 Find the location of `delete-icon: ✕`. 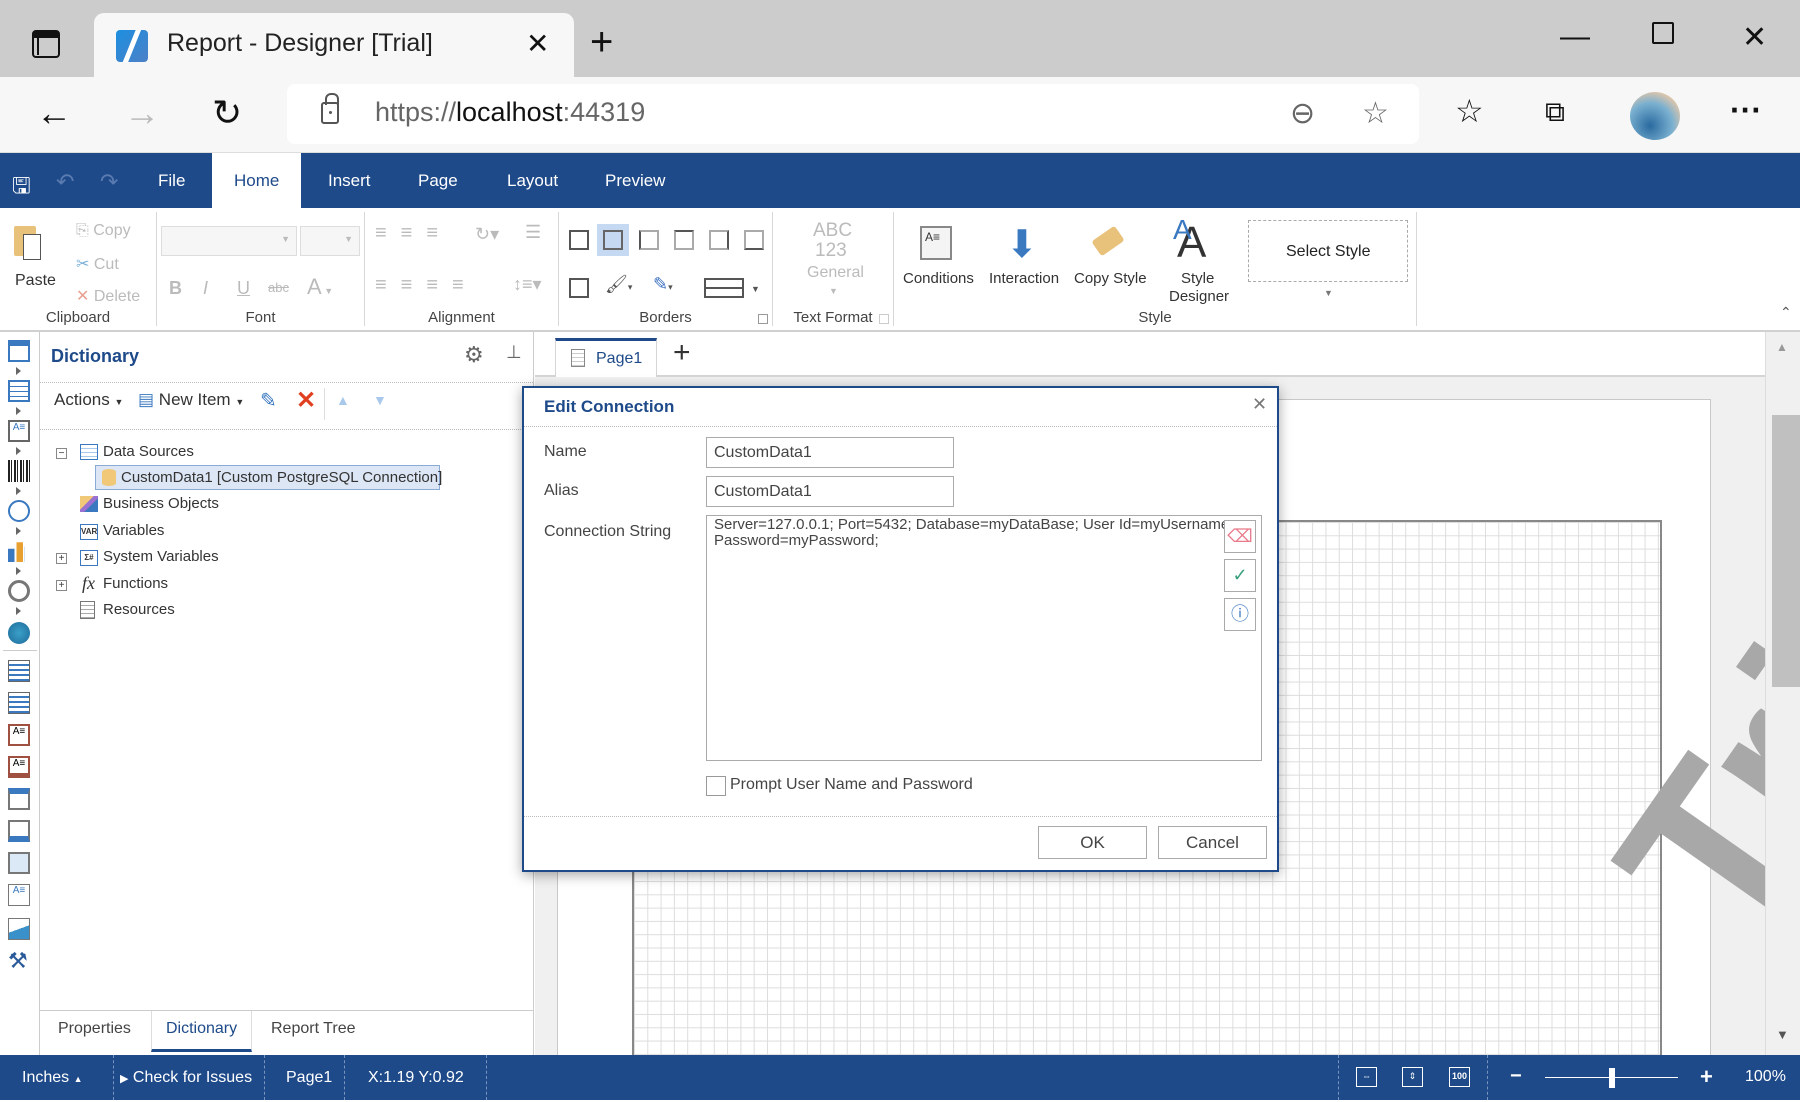

delete-icon: ✕ is located at coordinates (306, 400).